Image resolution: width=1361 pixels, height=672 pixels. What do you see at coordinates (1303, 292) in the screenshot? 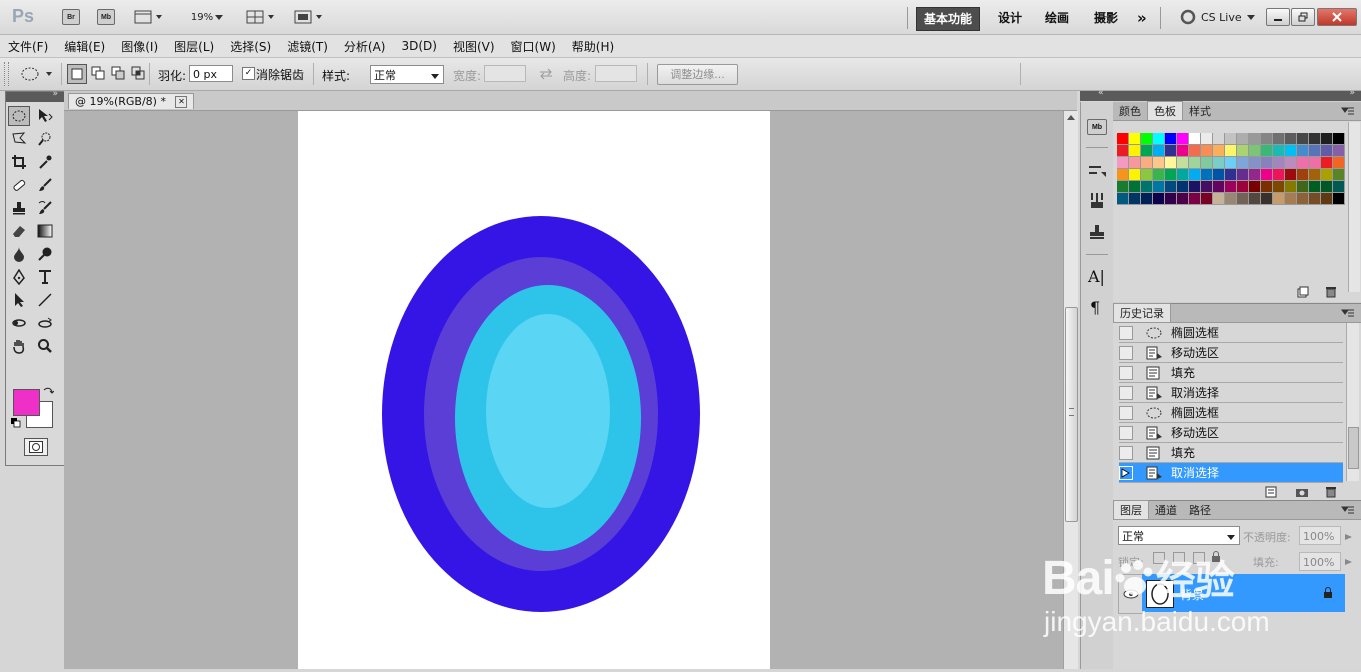
I see `new-swatch-icon` at bounding box center [1303, 292].